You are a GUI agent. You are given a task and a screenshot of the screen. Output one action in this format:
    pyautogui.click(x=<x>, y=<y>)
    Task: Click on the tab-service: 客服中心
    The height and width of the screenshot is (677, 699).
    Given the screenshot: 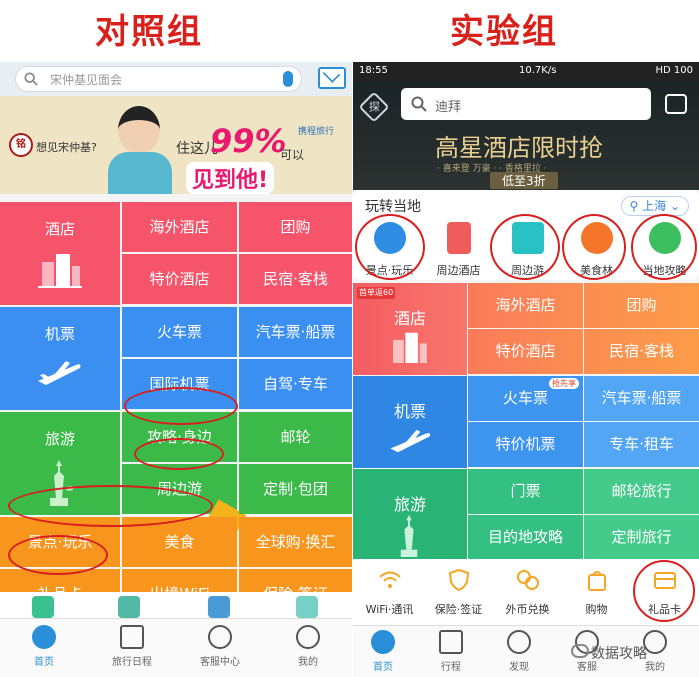 What is the action you would take?
    pyautogui.click(x=220, y=646)
    